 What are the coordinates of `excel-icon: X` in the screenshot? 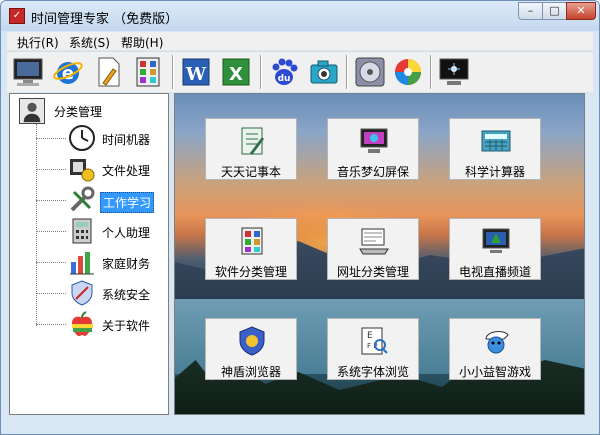 It's located at (236, 72).